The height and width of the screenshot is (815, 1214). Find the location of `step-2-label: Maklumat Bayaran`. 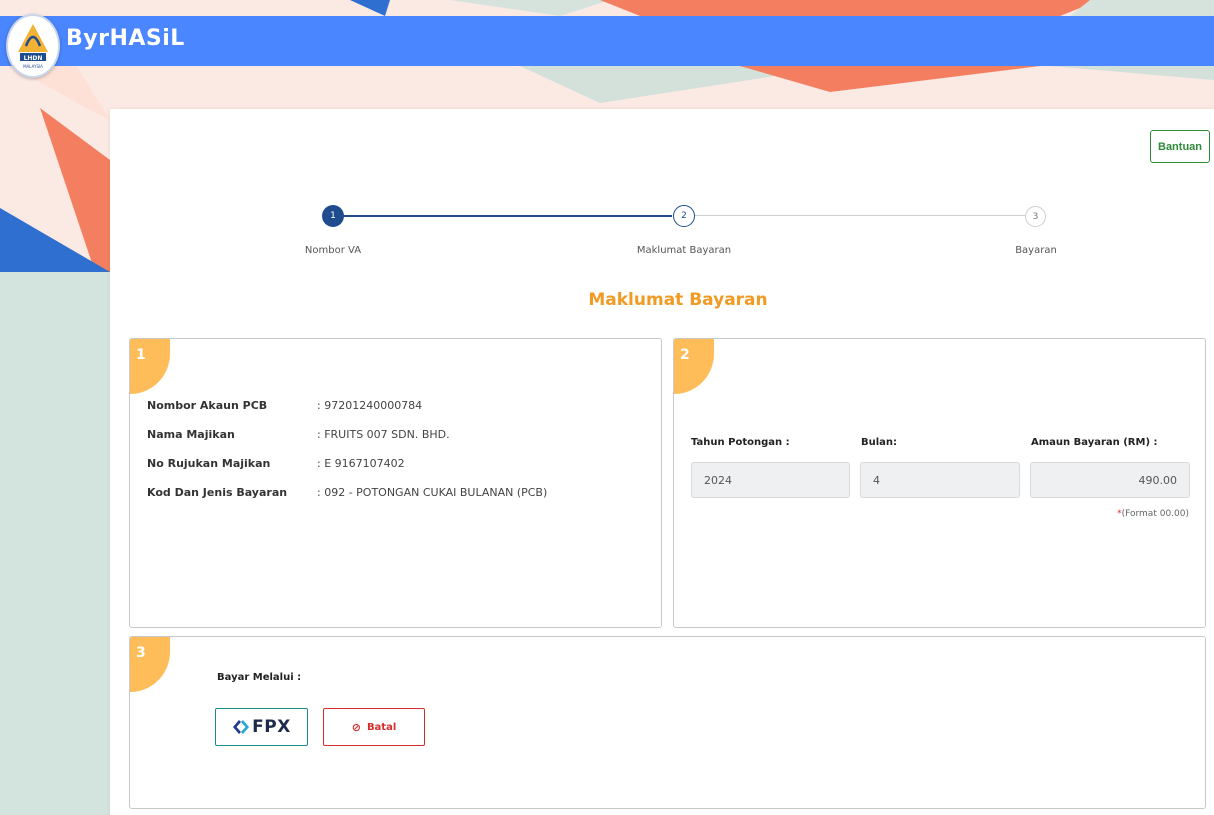

step-2-label: Maklumat Bayaran is located at coordinates (684, 250).